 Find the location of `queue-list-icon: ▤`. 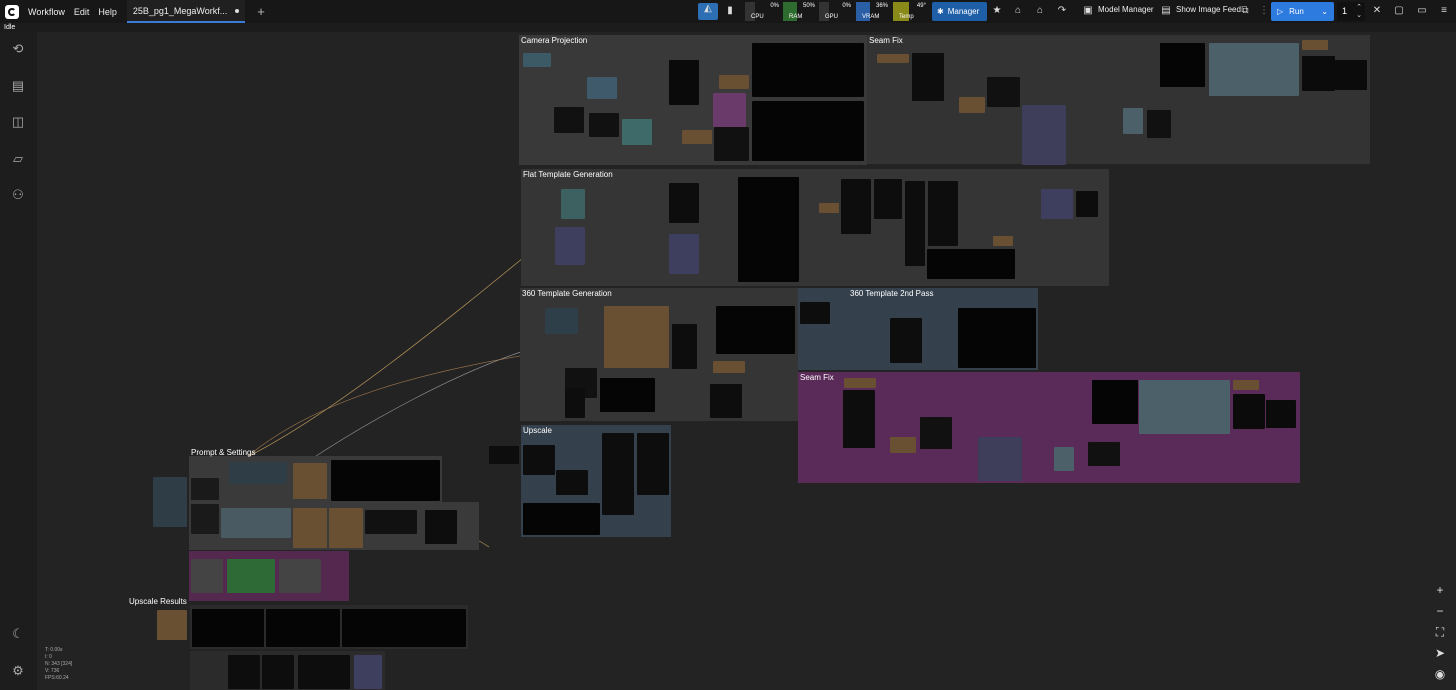

queue-list-icon: ▤ is located at coordinates (18, 86).